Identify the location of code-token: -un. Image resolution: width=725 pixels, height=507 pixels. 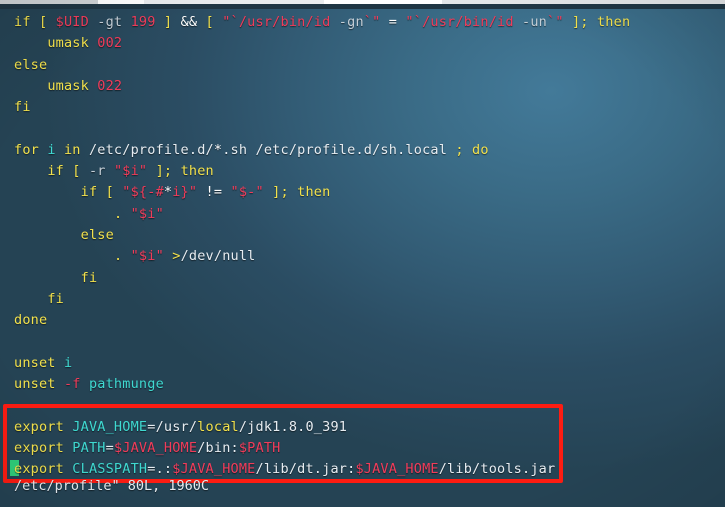
(534, 22).